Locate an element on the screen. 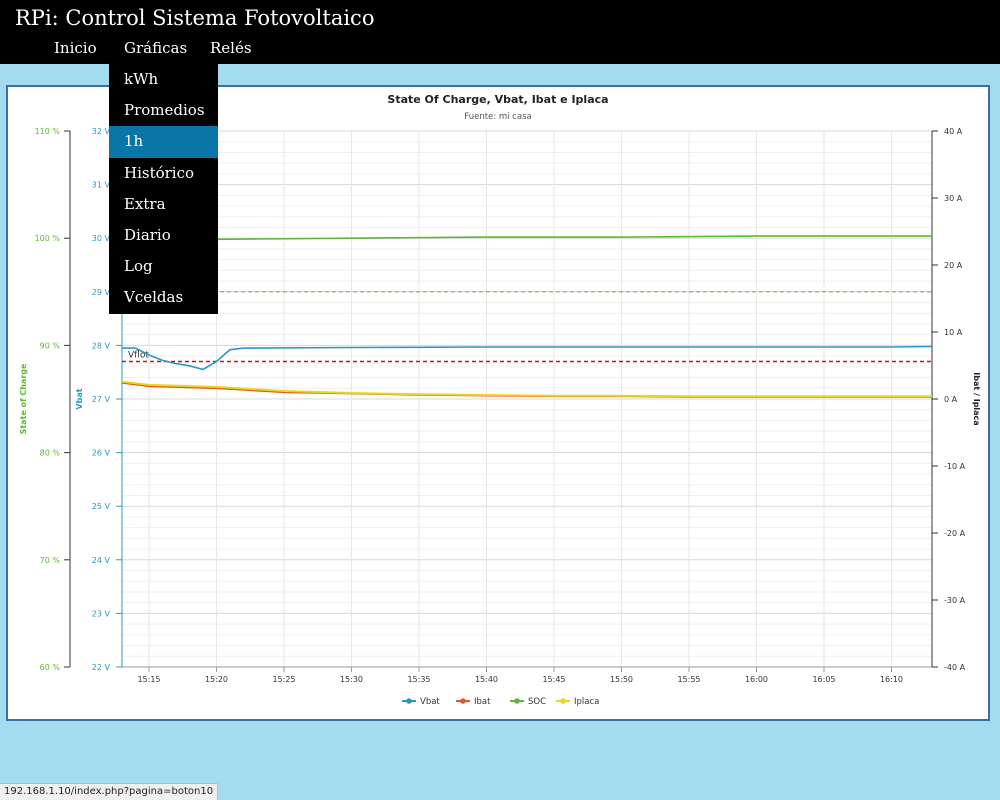 The image size is (1000, 800). nav-inicio: Inicio is located at coordinates (75, 48).